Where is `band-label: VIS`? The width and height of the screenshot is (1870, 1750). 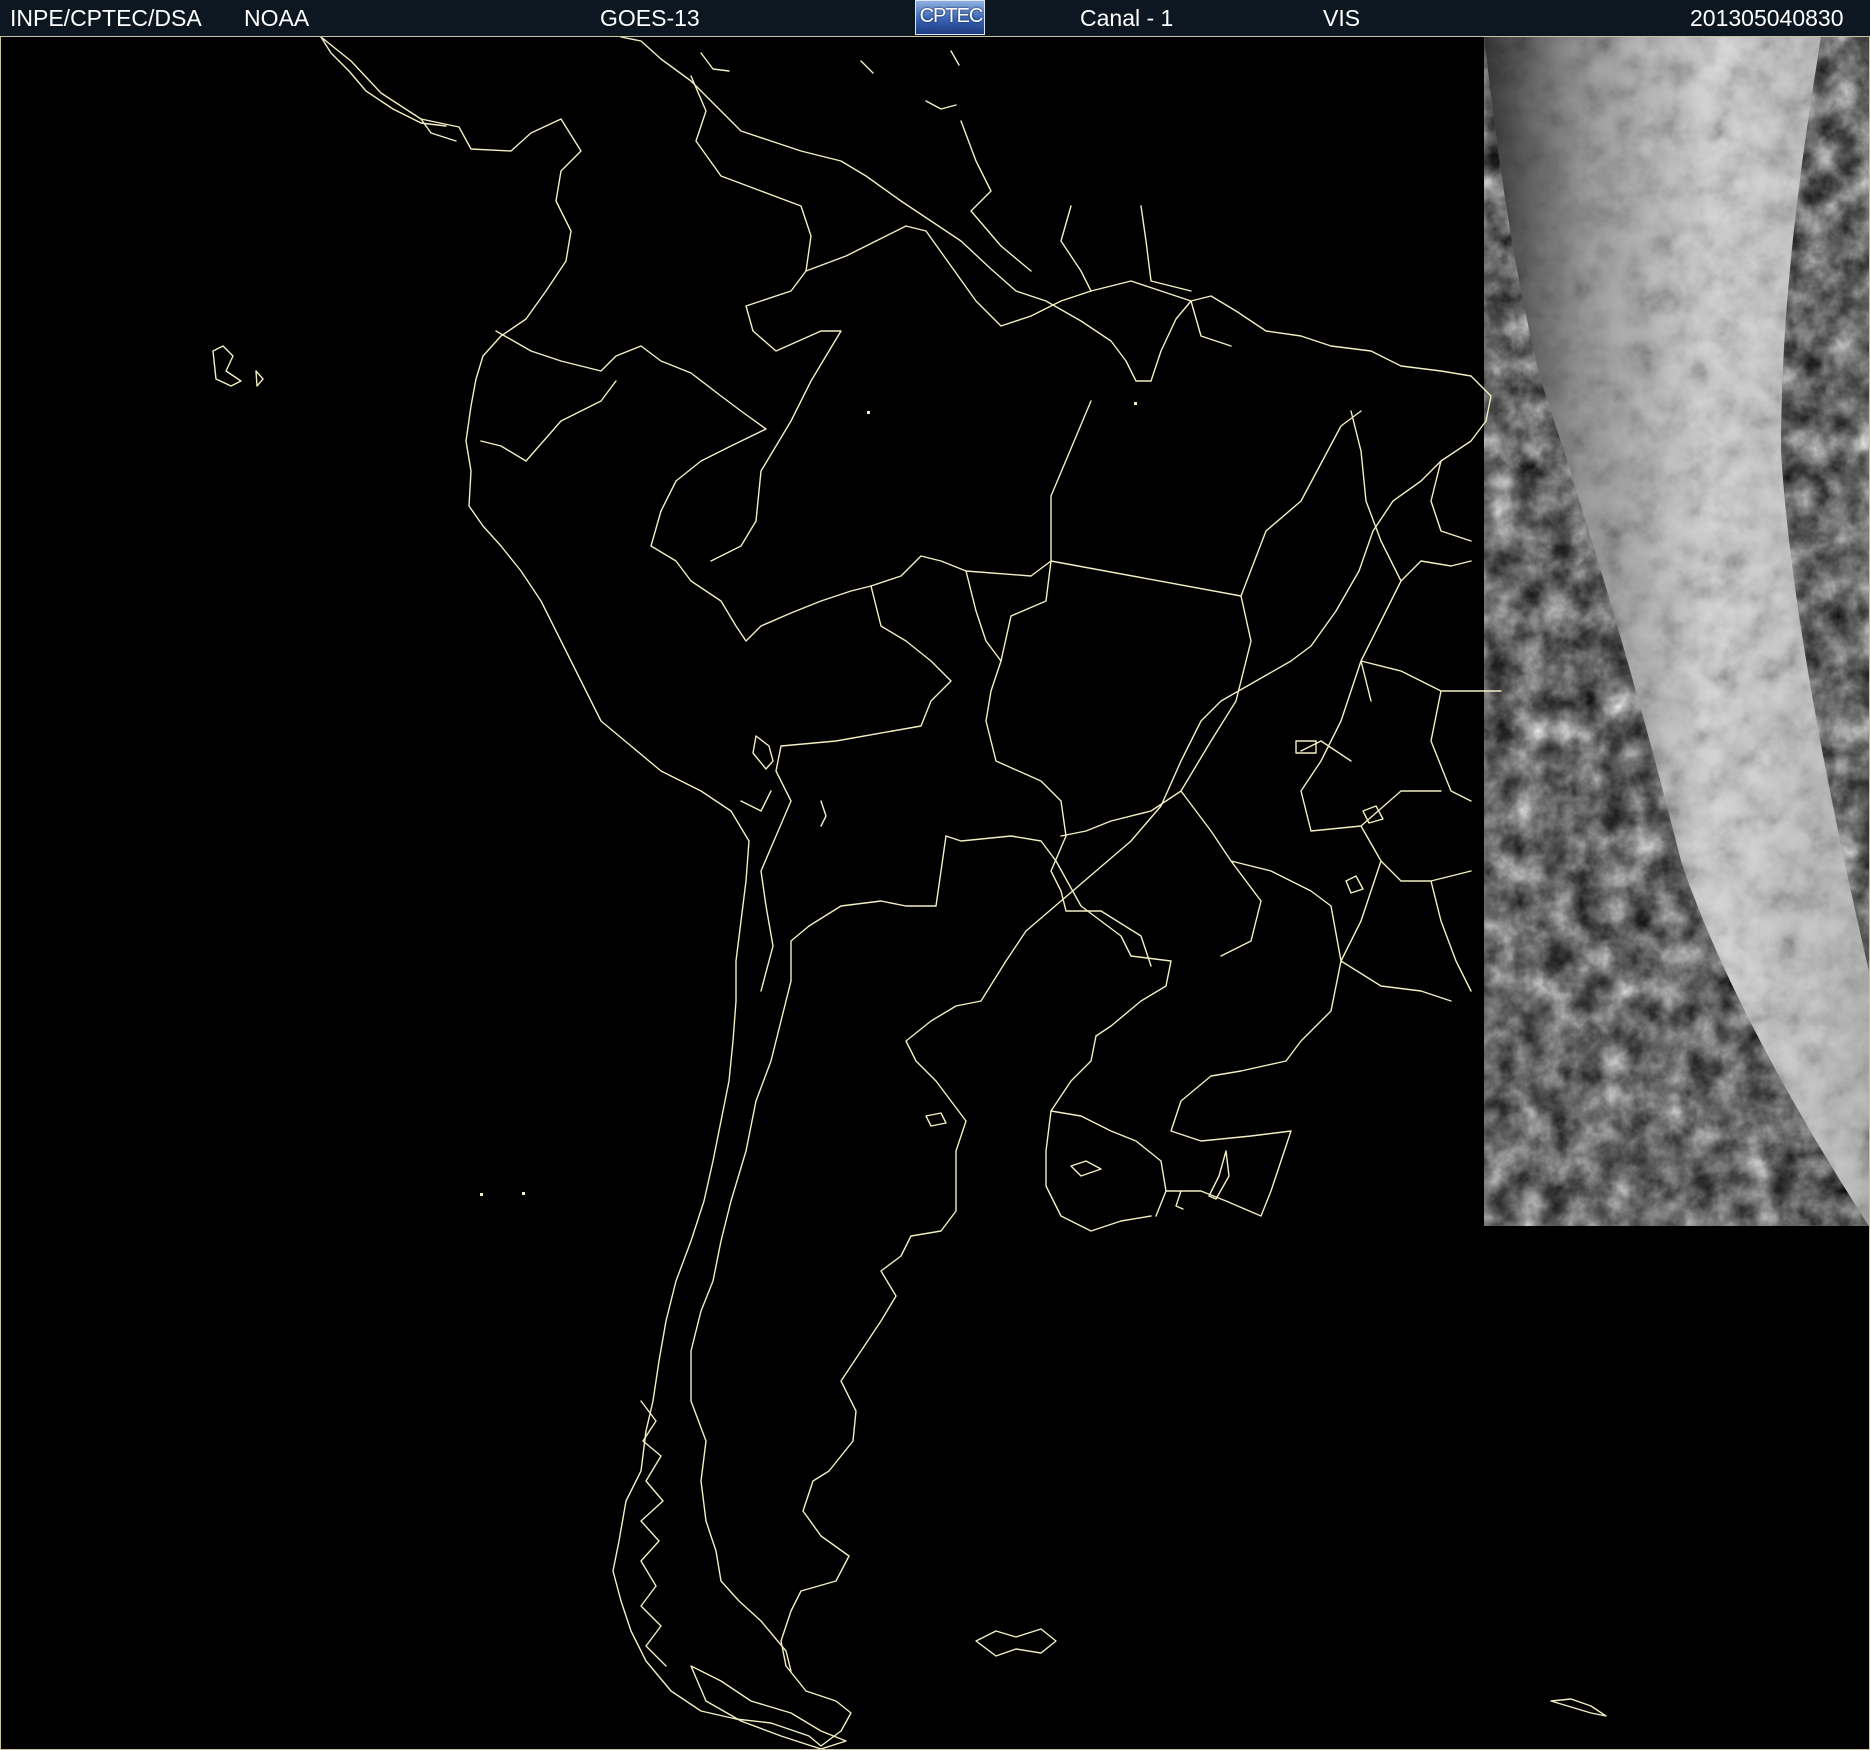
band-label: VIS is located at coordinates (1342, 18).